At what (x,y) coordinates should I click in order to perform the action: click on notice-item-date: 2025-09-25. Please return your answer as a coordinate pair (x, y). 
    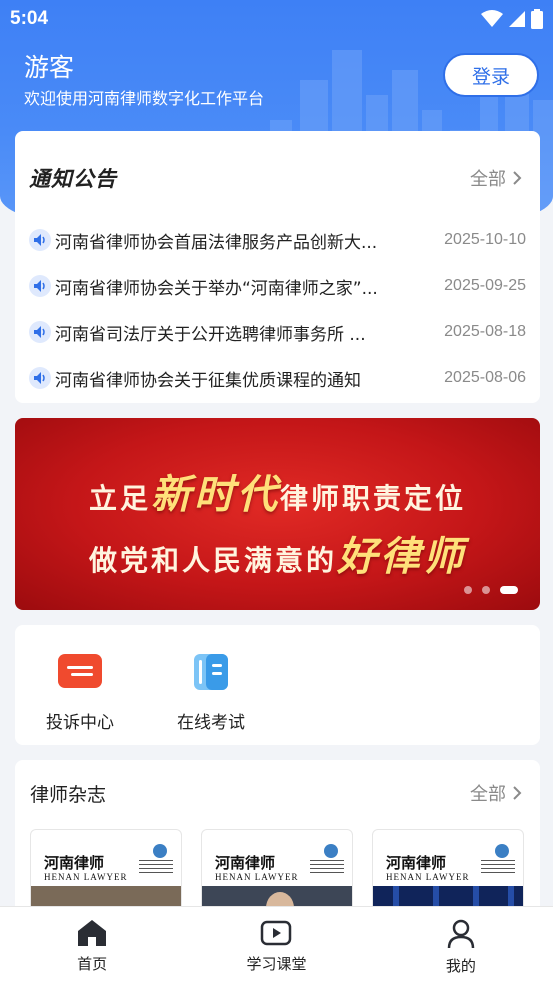
    Looking at the image, I should click on (485, 285).